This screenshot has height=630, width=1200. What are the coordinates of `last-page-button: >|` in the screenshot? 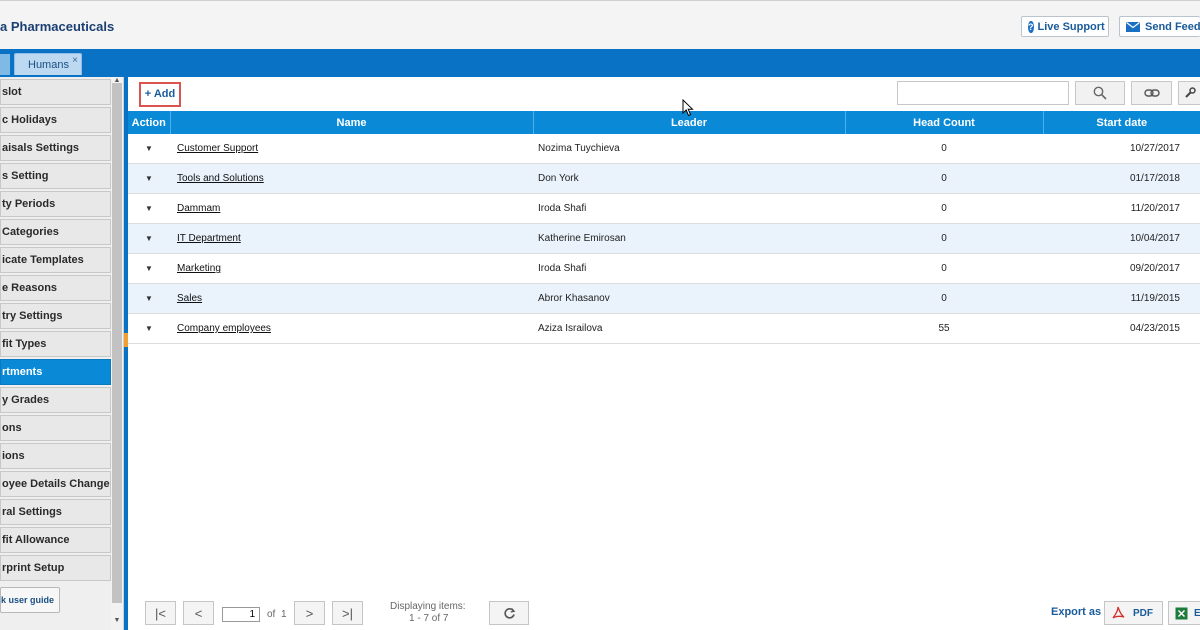 It's located at (347, 613).